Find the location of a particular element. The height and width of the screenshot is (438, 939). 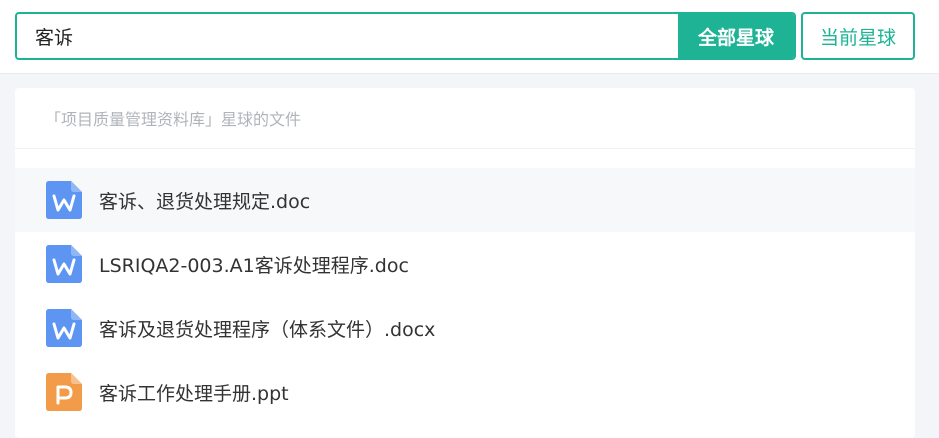

file-item: LSRIQA2-003.A1客诉处理程序.doc is located at coordinates (465, 264).